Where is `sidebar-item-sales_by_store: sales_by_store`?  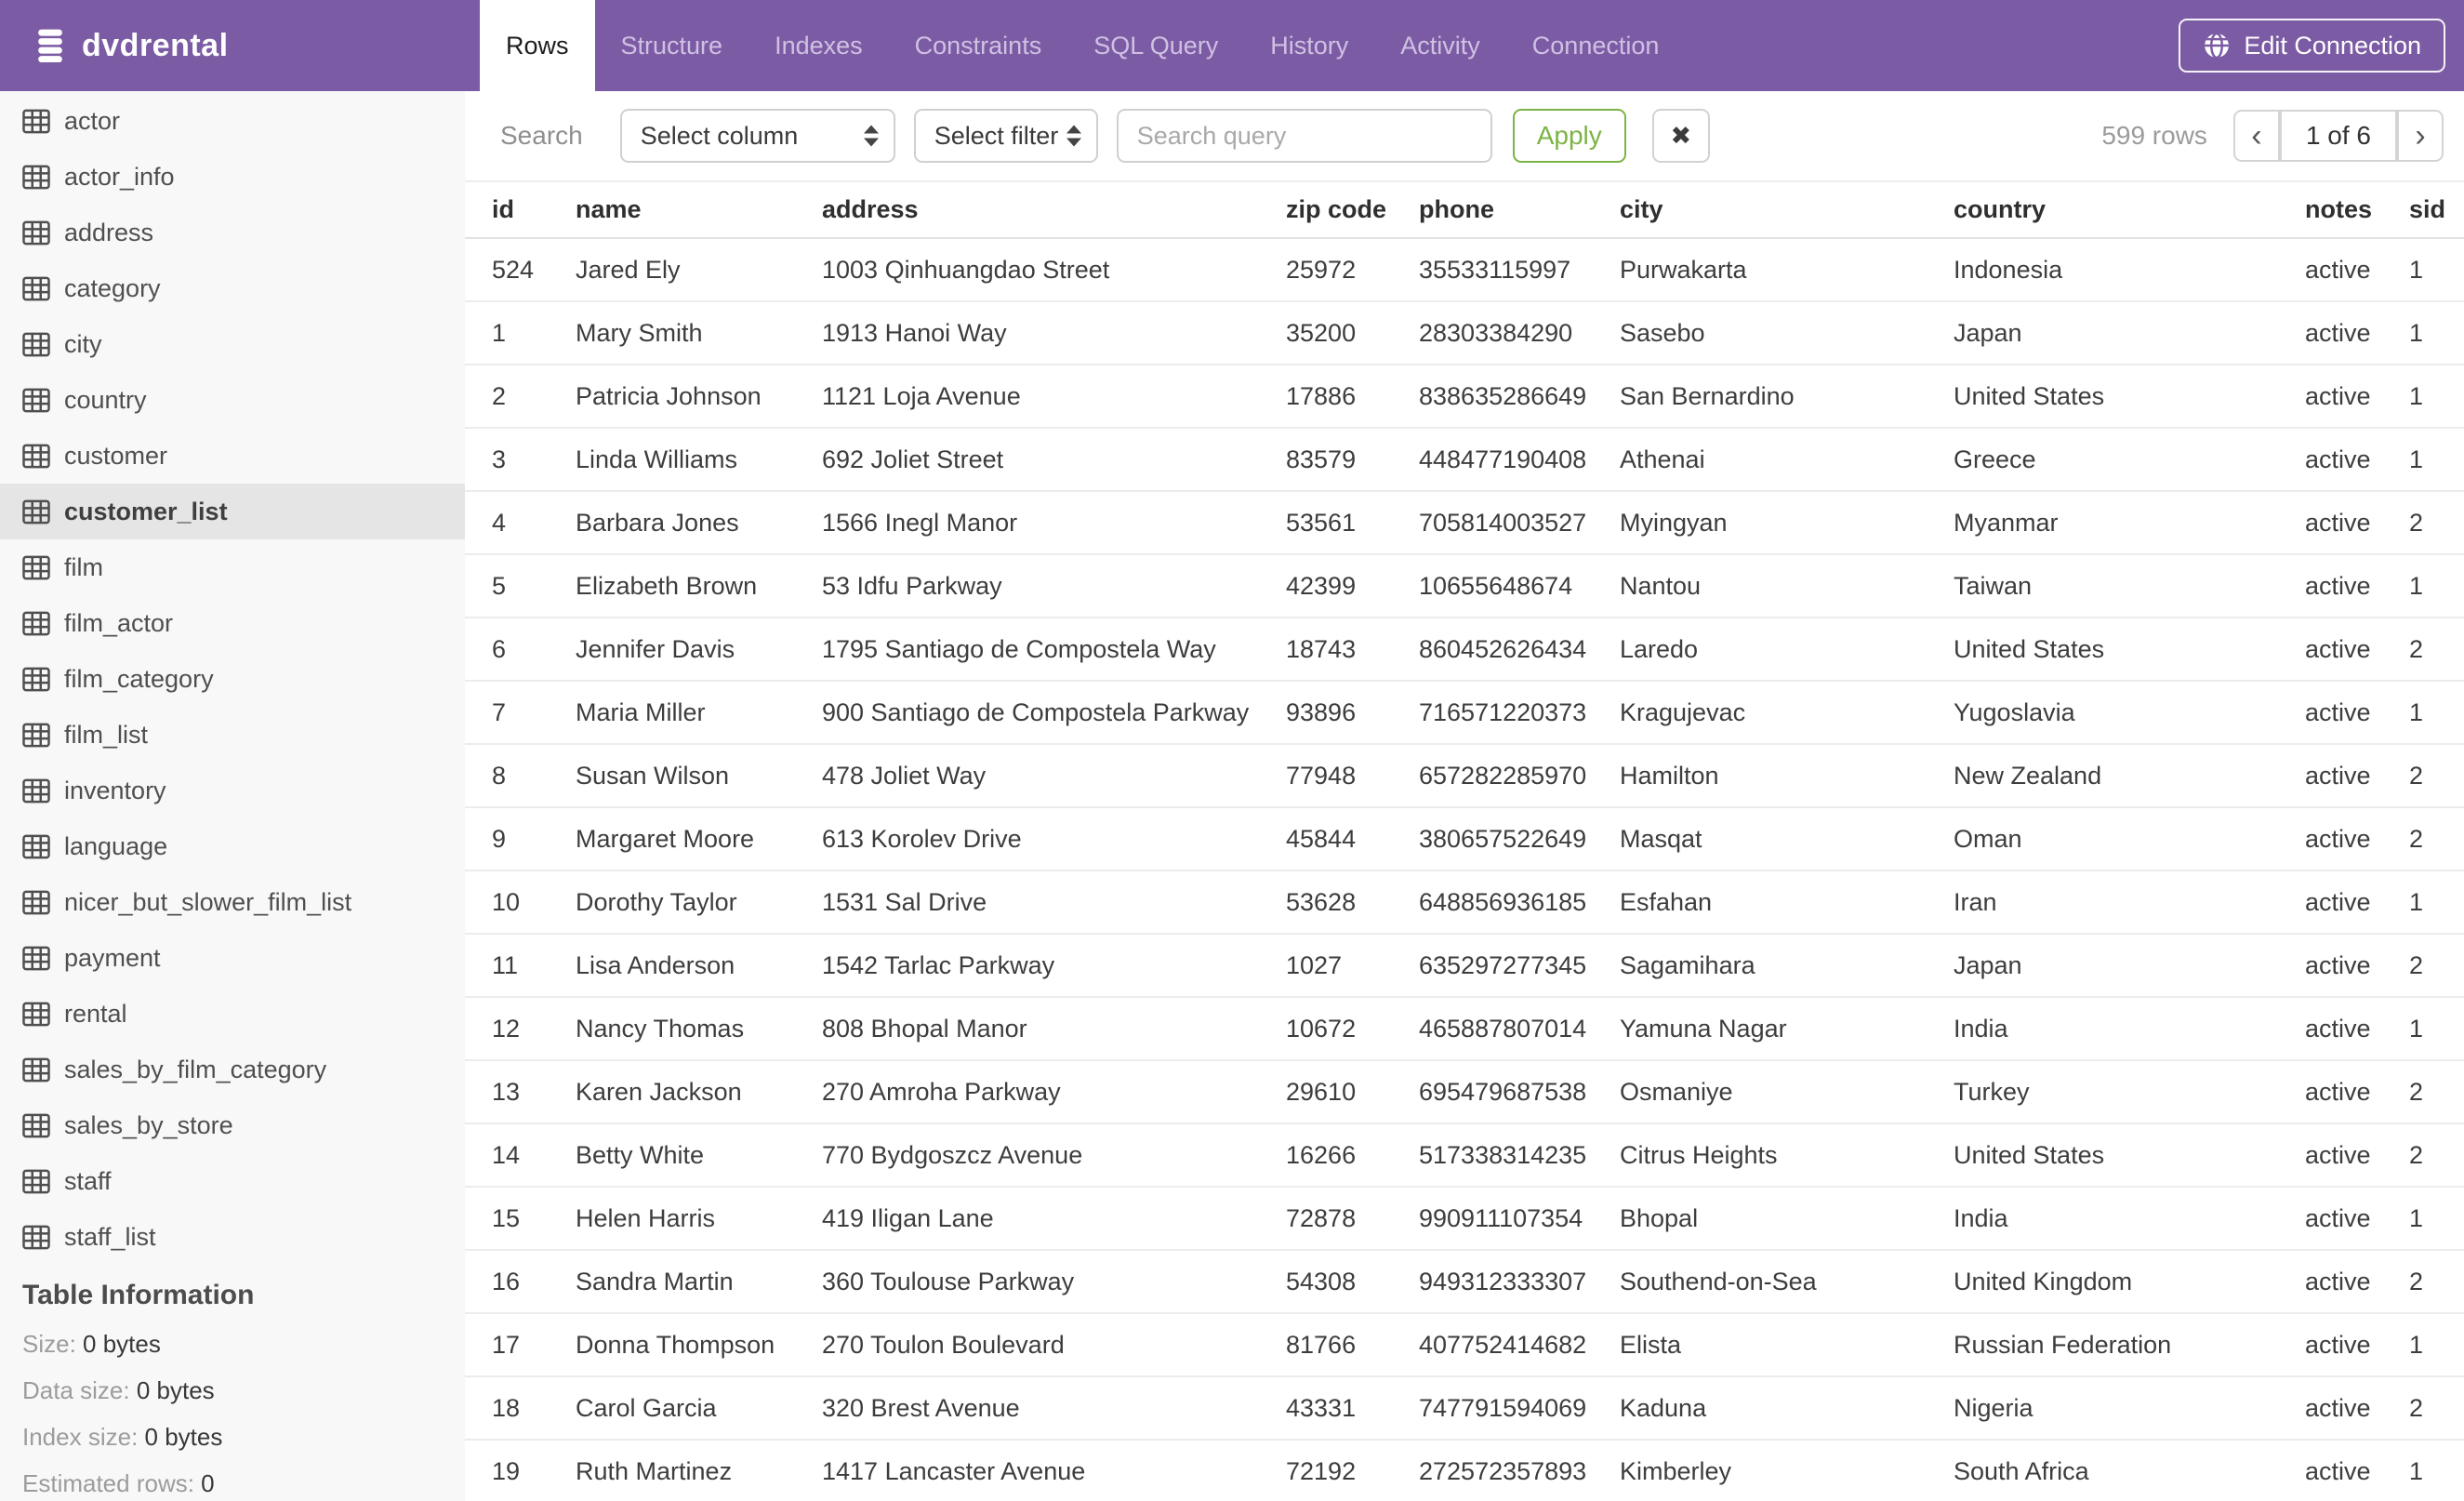 sidebar-item-sales_by_store: sales_by_store is located at coordinates (232, 1125).